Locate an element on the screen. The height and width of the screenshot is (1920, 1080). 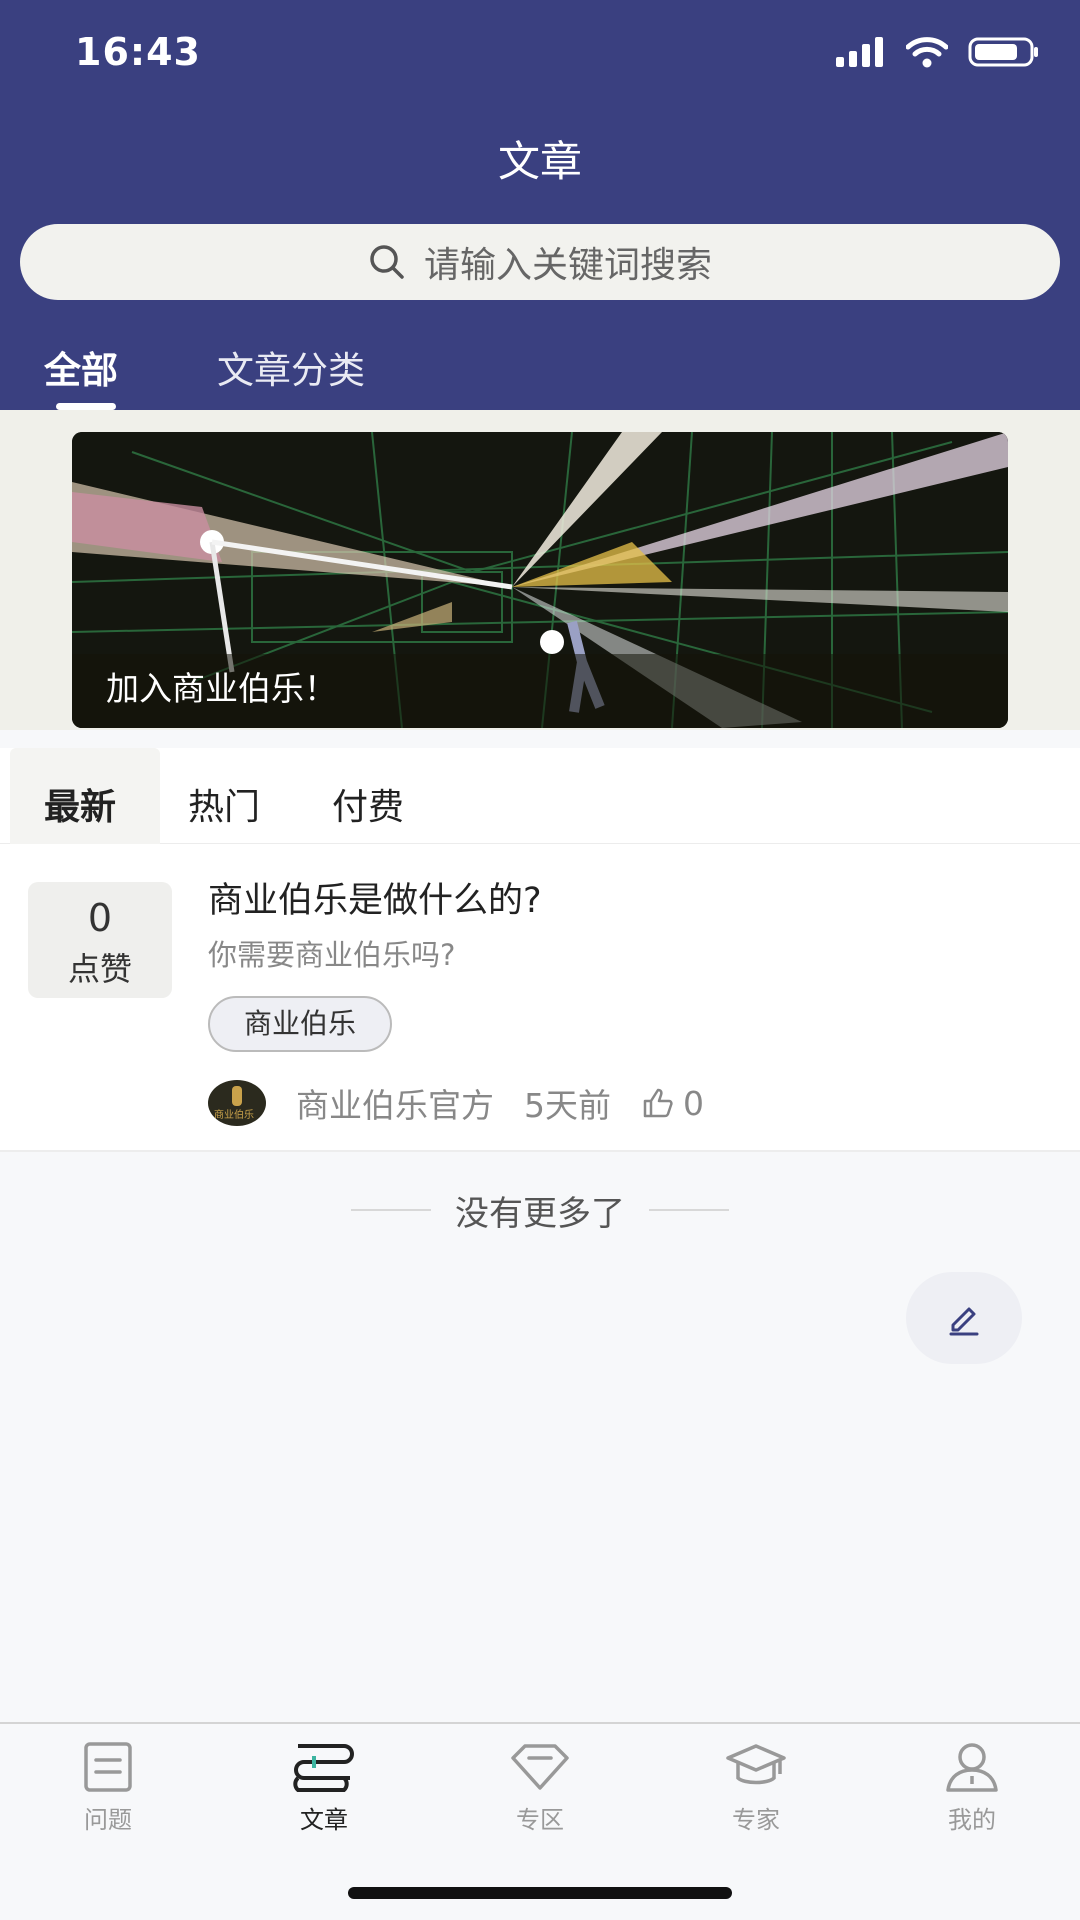
diamond-icon is located at coordinates (540, 1767).